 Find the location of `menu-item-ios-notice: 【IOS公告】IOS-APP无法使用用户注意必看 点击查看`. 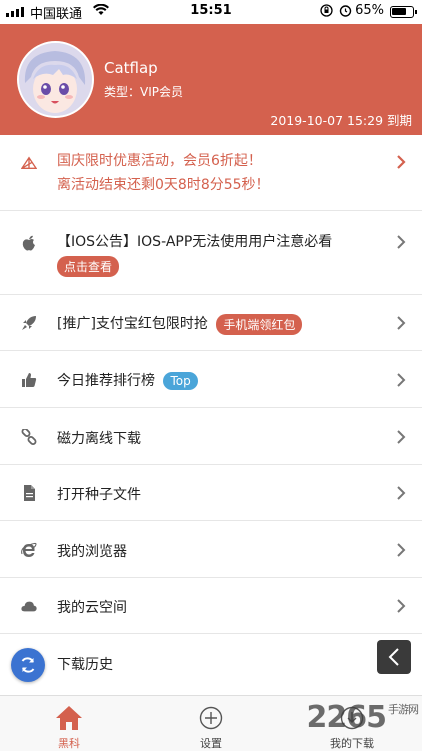

menu-item-ios-notice: 【IOS公告】IOS-APP无法使用用户注意必看 点击查看 is located at coordinates (211, 253).